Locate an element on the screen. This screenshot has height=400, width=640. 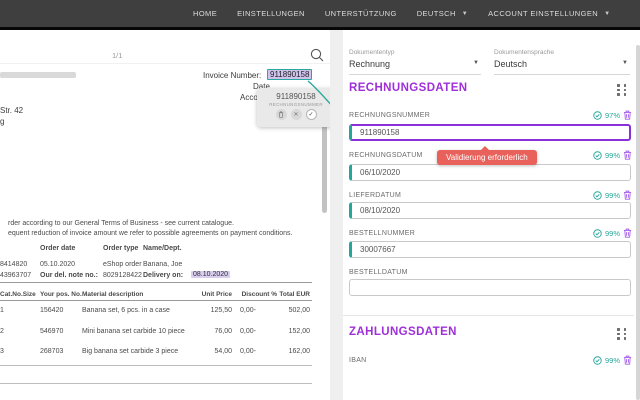
order-header-type: Order type is located at coordinates (121, 248).